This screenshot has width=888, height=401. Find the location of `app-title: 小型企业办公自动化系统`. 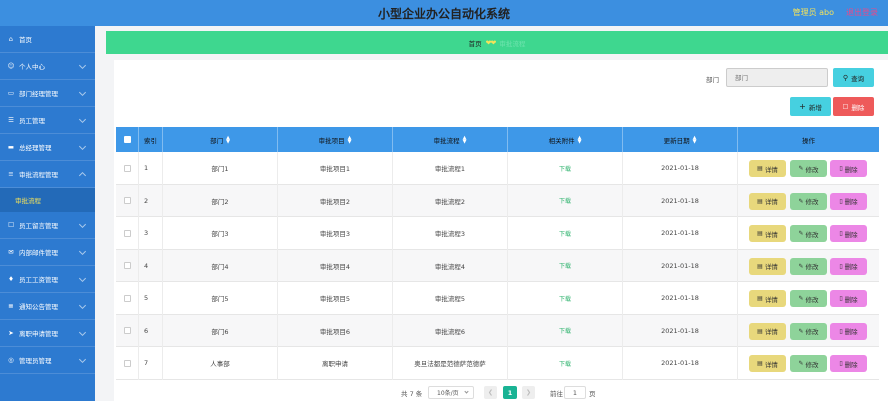

app-title: 小型企业办公自动化系统 is located at coordinates (443, 14).